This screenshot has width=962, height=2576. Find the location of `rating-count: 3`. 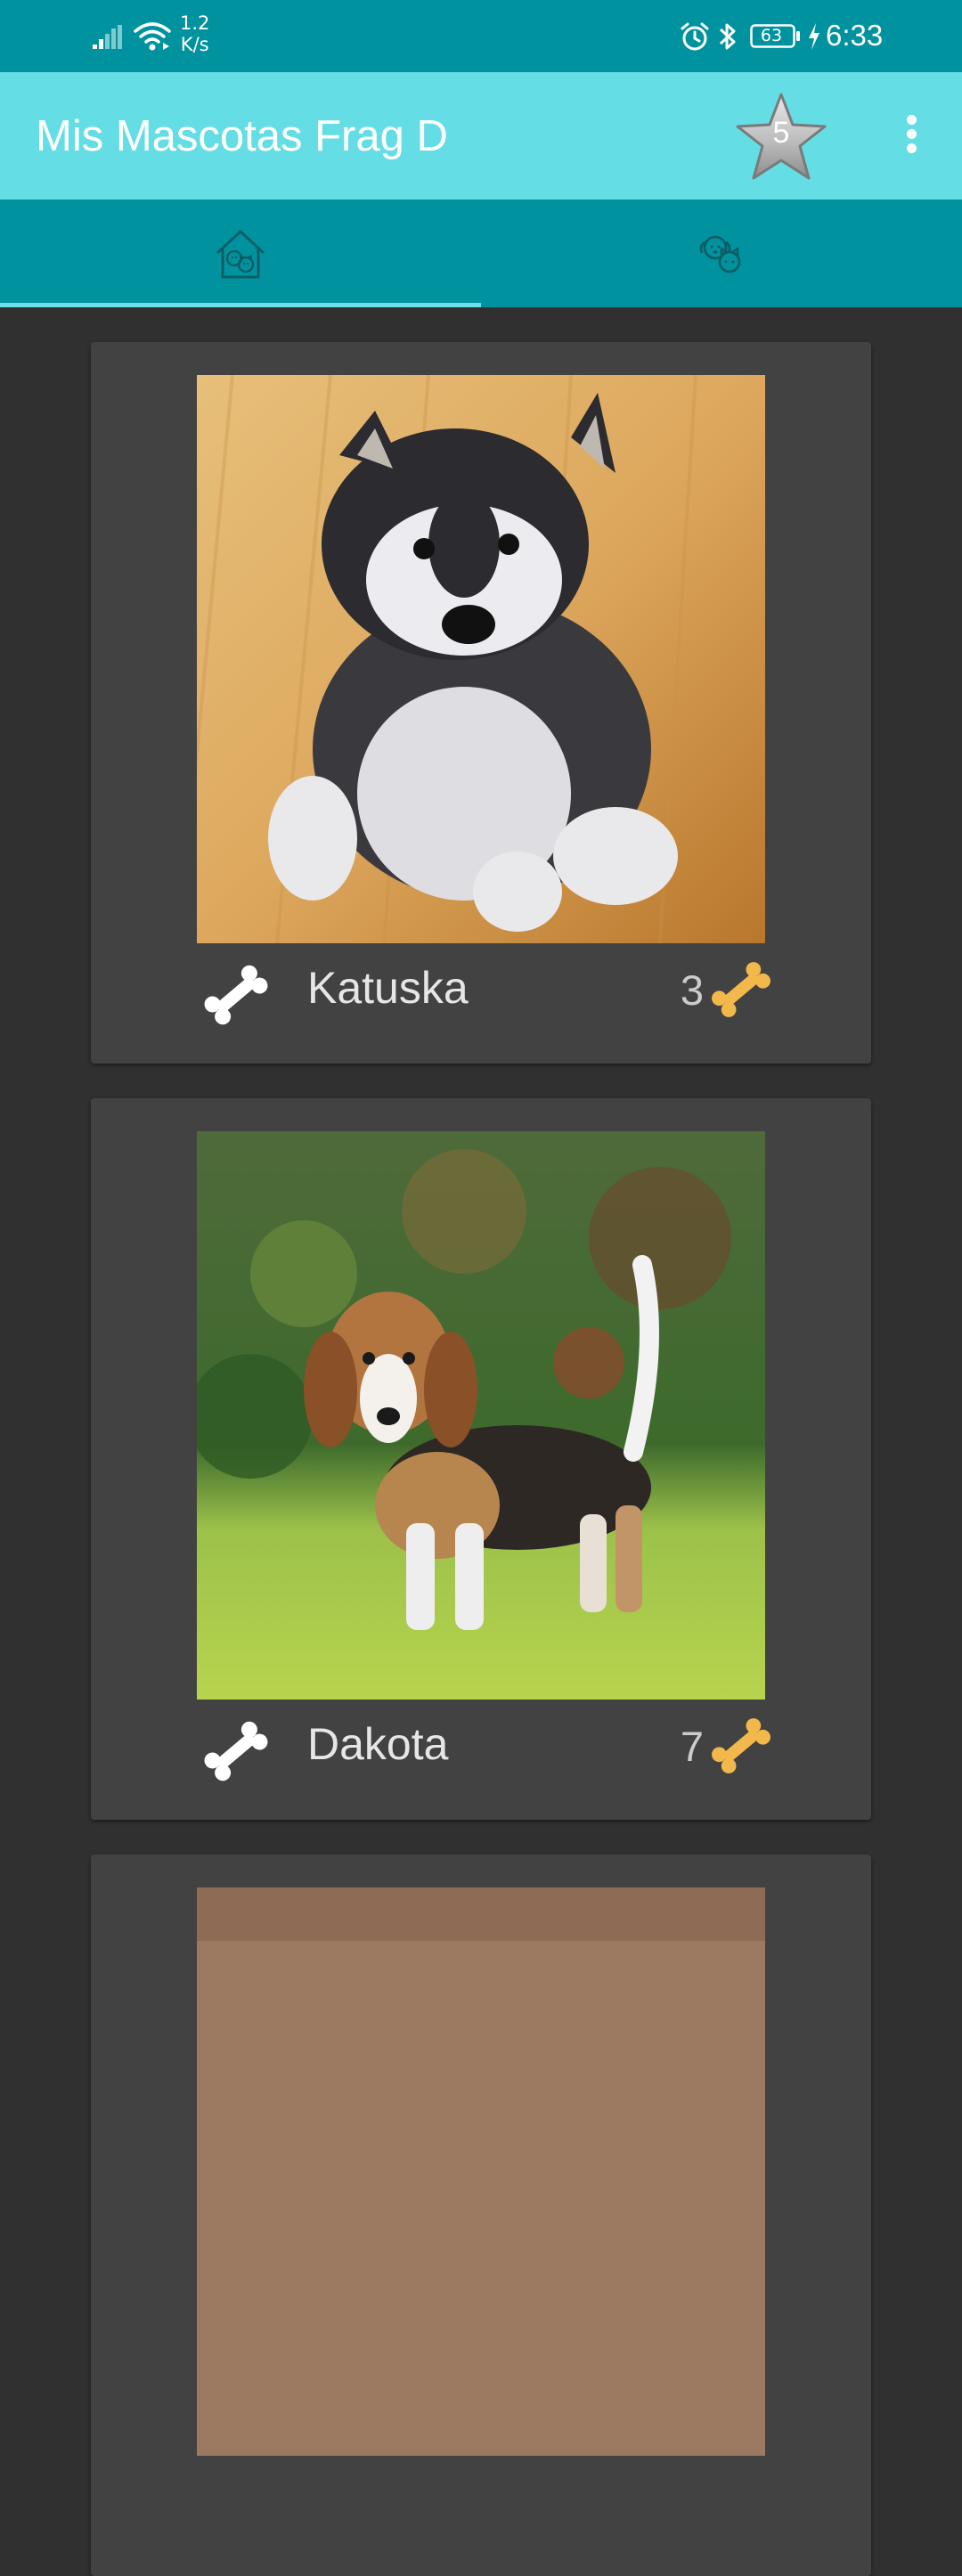

rating-count: 3 is located at coordinates (692, 990).